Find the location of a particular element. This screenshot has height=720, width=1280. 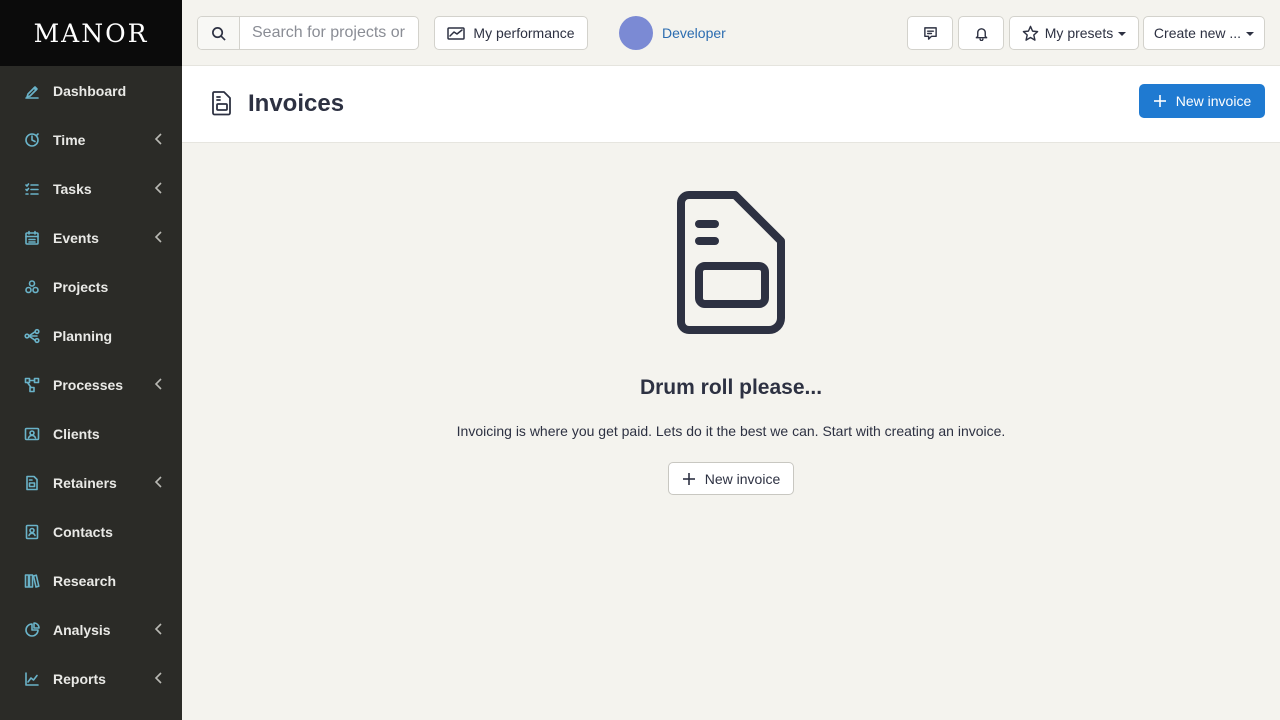

my-performance-button: My performance is located at coordinates (511, 33).